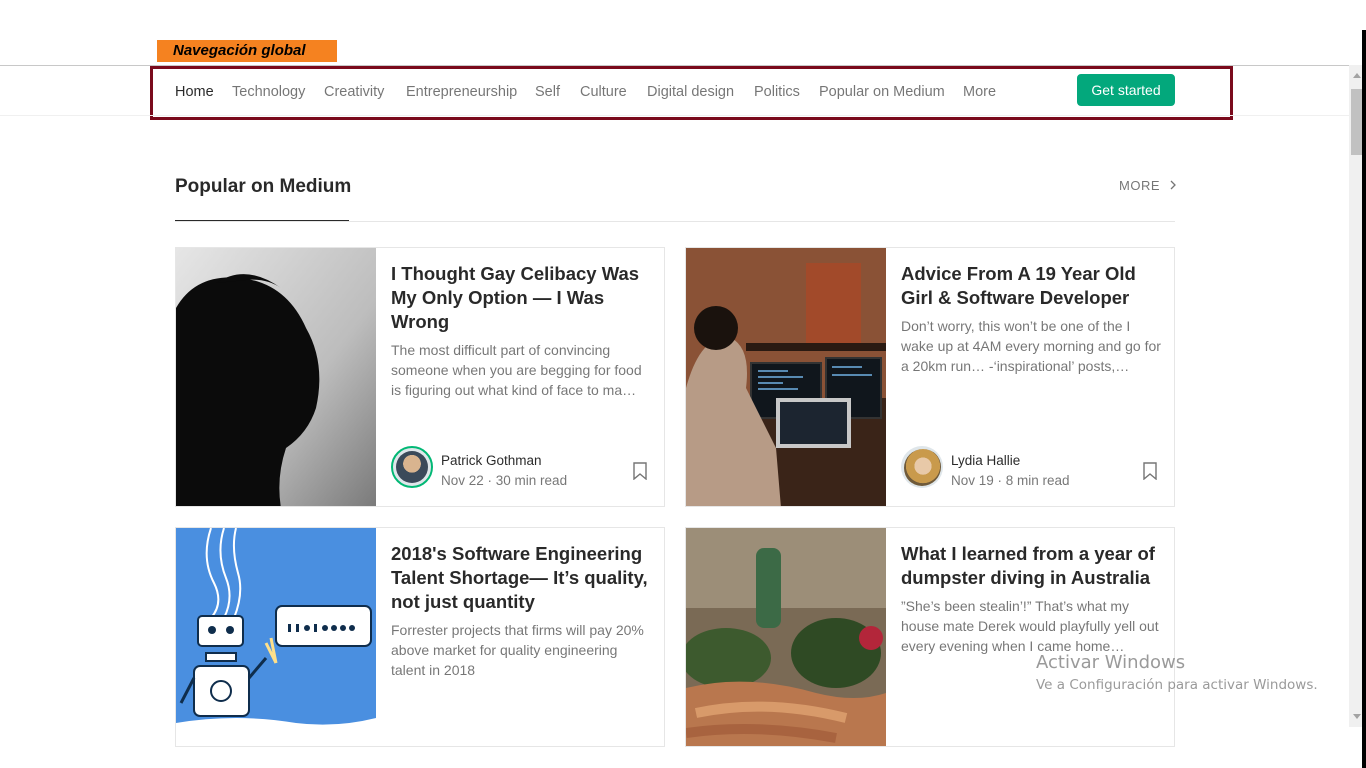 This screenshot has height=768, width=1366. What do you see at coordinates (979, 92) in the screenshot?
I see `nav-item-more: More` at bounding box center [979, 92].